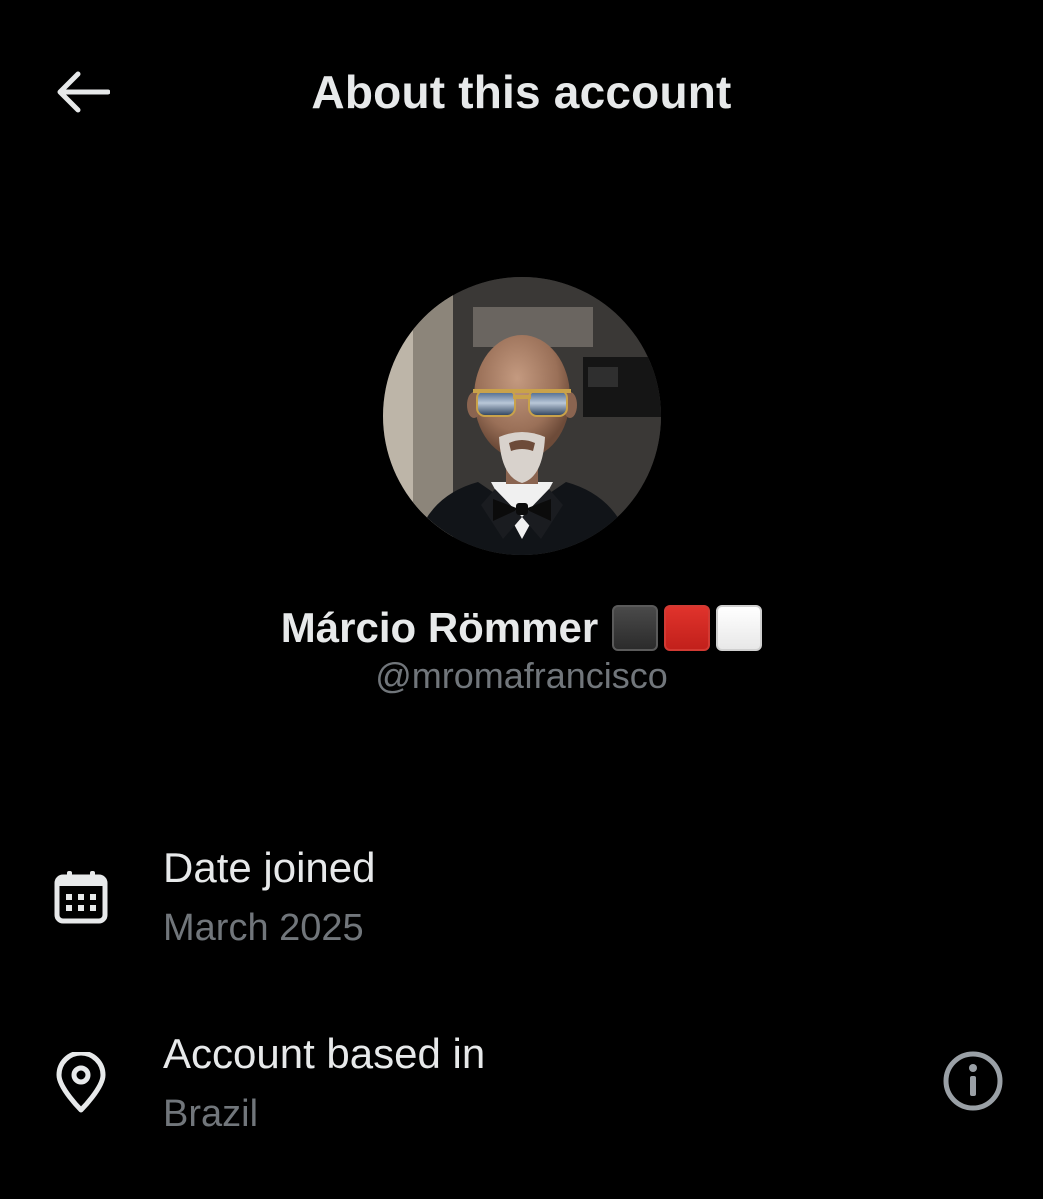 The width and height of the screenshot is (1043, 1199). I want to click on avatar, so click(522, 416).